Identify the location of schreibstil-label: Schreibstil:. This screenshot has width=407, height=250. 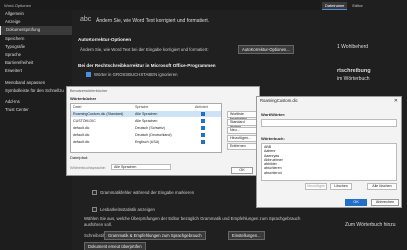
(95, 235).